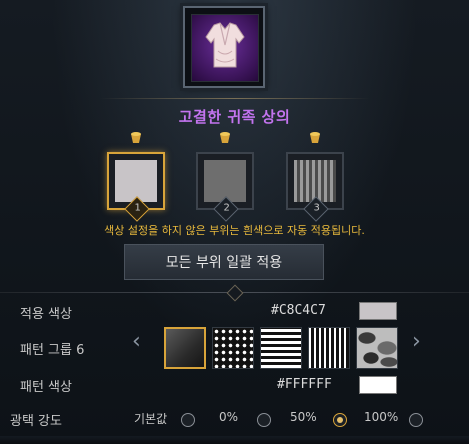 The height and width of the screenshot is (444, 469). Describe the element at coordinates (224, 262) in the screenshot. I see `apply-all-parts-button: 모든 부위 일괄 적용` at that location.